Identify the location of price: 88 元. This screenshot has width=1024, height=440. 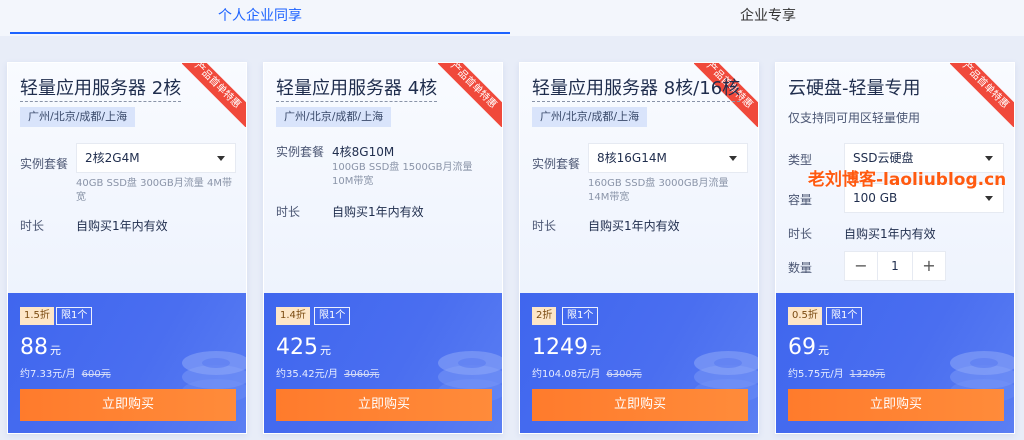
(40, 347).